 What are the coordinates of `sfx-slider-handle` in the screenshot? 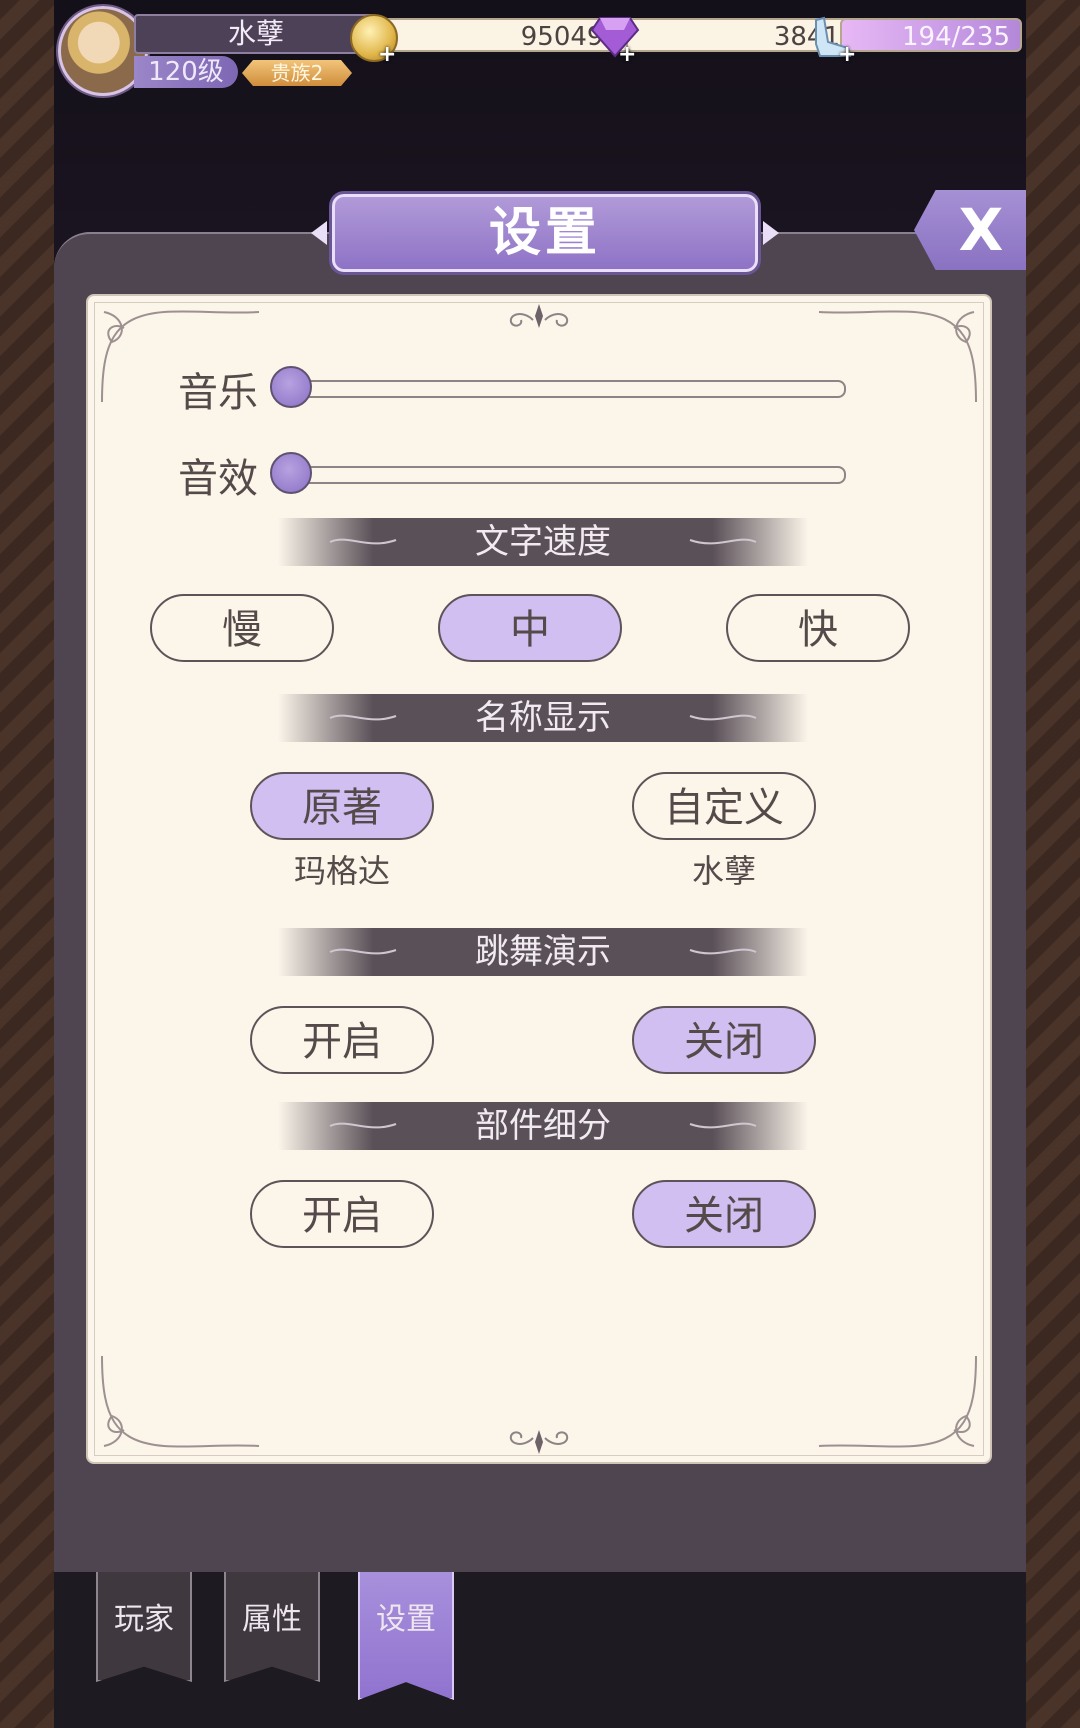 It's located at (291, 473).